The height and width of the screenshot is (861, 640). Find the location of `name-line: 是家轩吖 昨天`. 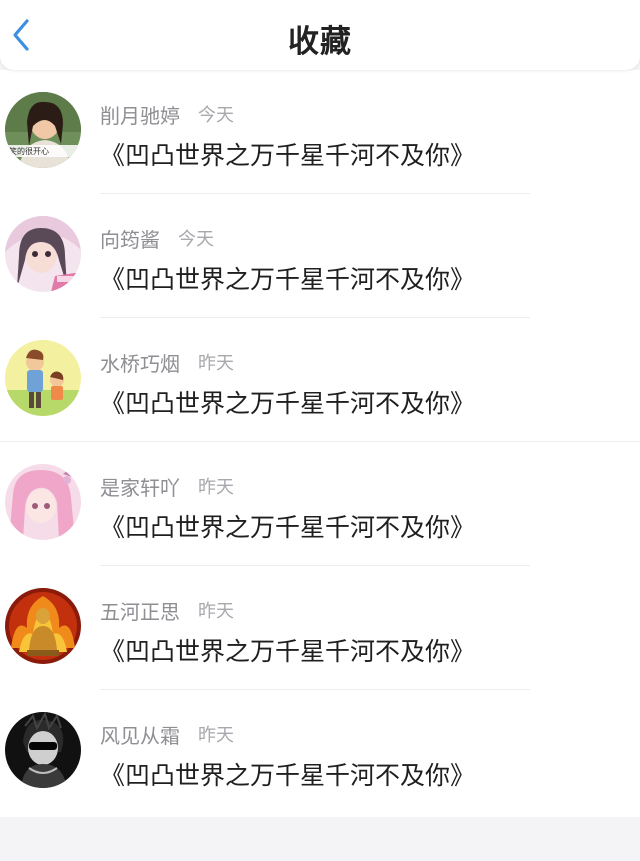

name-line: 是家轩吖 昨天 is located at coordinates (167, 486).